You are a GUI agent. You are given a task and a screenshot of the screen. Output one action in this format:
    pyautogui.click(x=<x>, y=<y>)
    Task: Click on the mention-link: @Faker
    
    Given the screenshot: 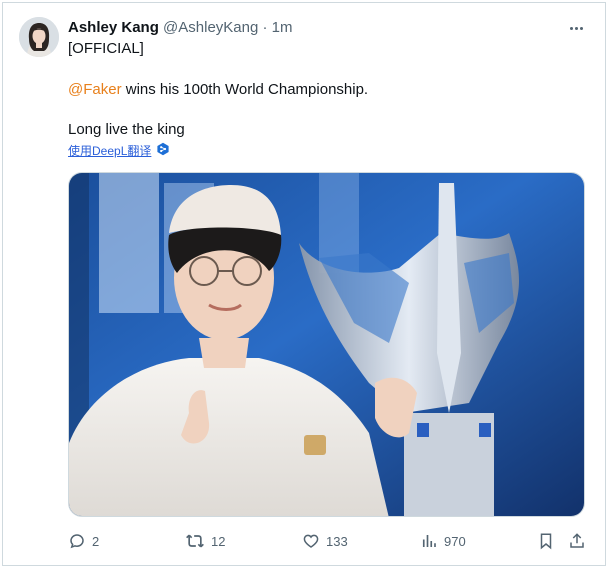 What is the action you would take?
    pyautogui.click(x=95, y=89)
    